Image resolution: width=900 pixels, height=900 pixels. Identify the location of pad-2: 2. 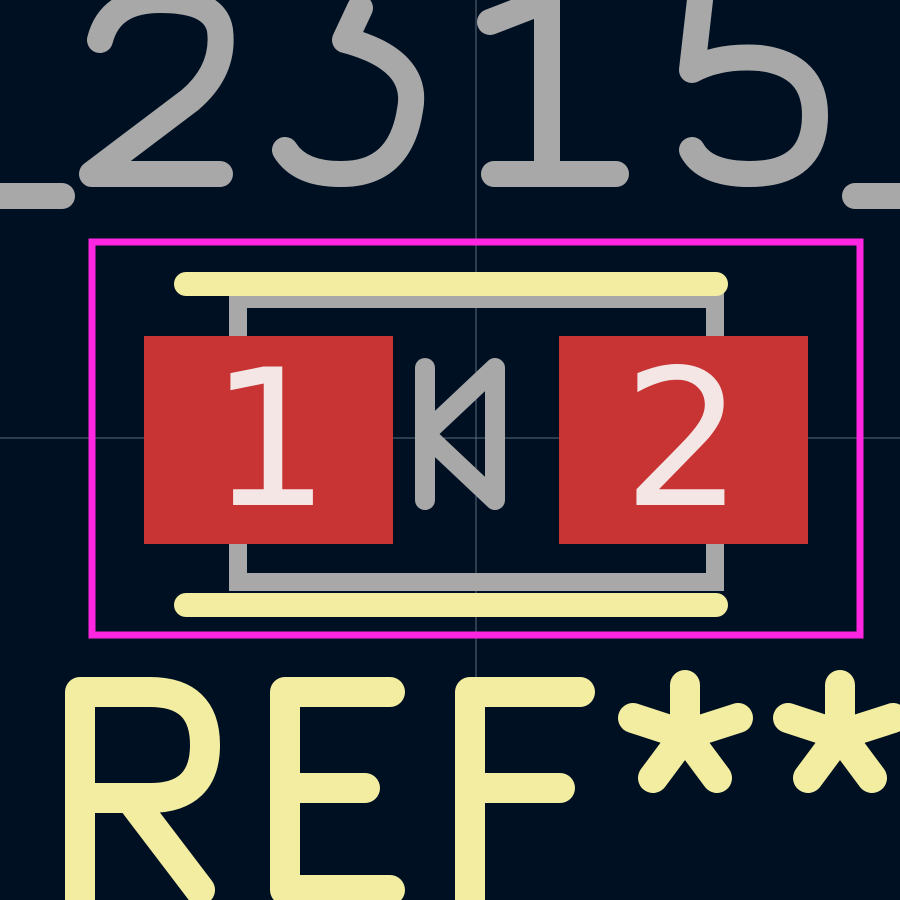
(683, 439).